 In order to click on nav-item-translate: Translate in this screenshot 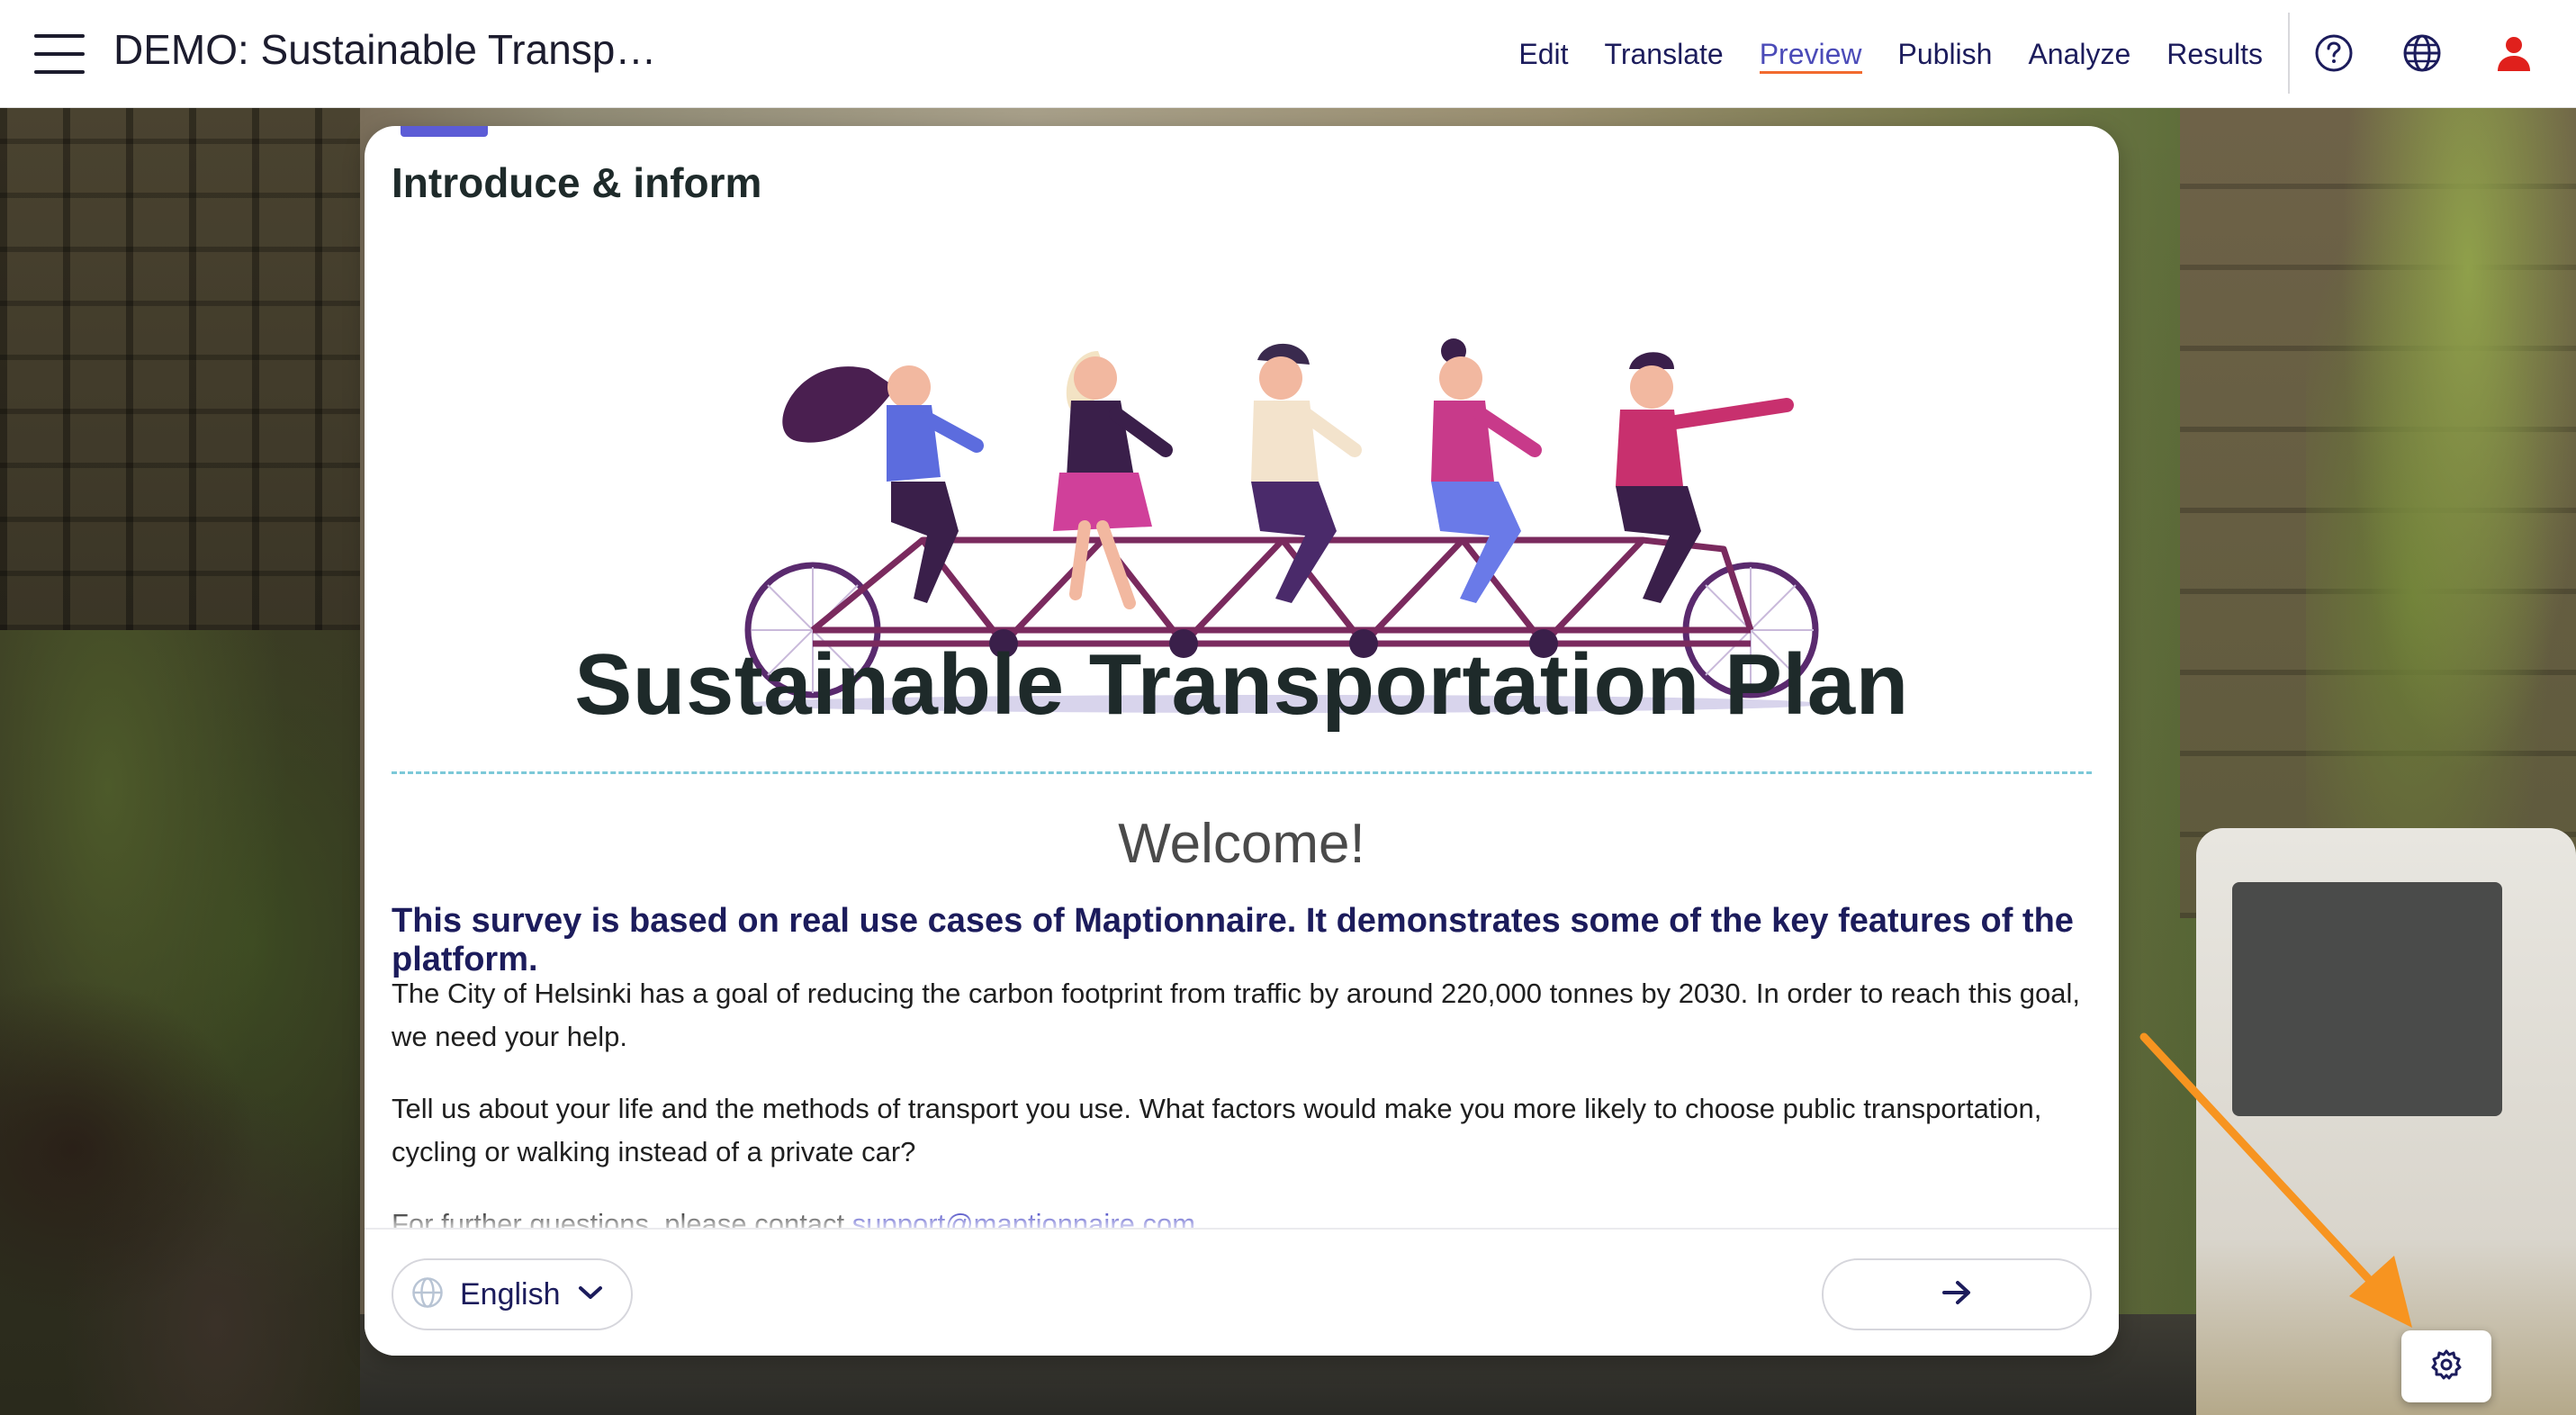, I will do `click(1663, 54)`.